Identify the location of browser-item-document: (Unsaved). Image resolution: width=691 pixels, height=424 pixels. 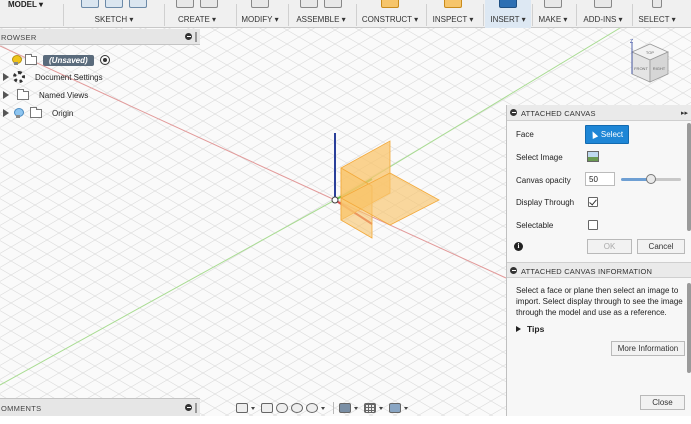
(70, 60).